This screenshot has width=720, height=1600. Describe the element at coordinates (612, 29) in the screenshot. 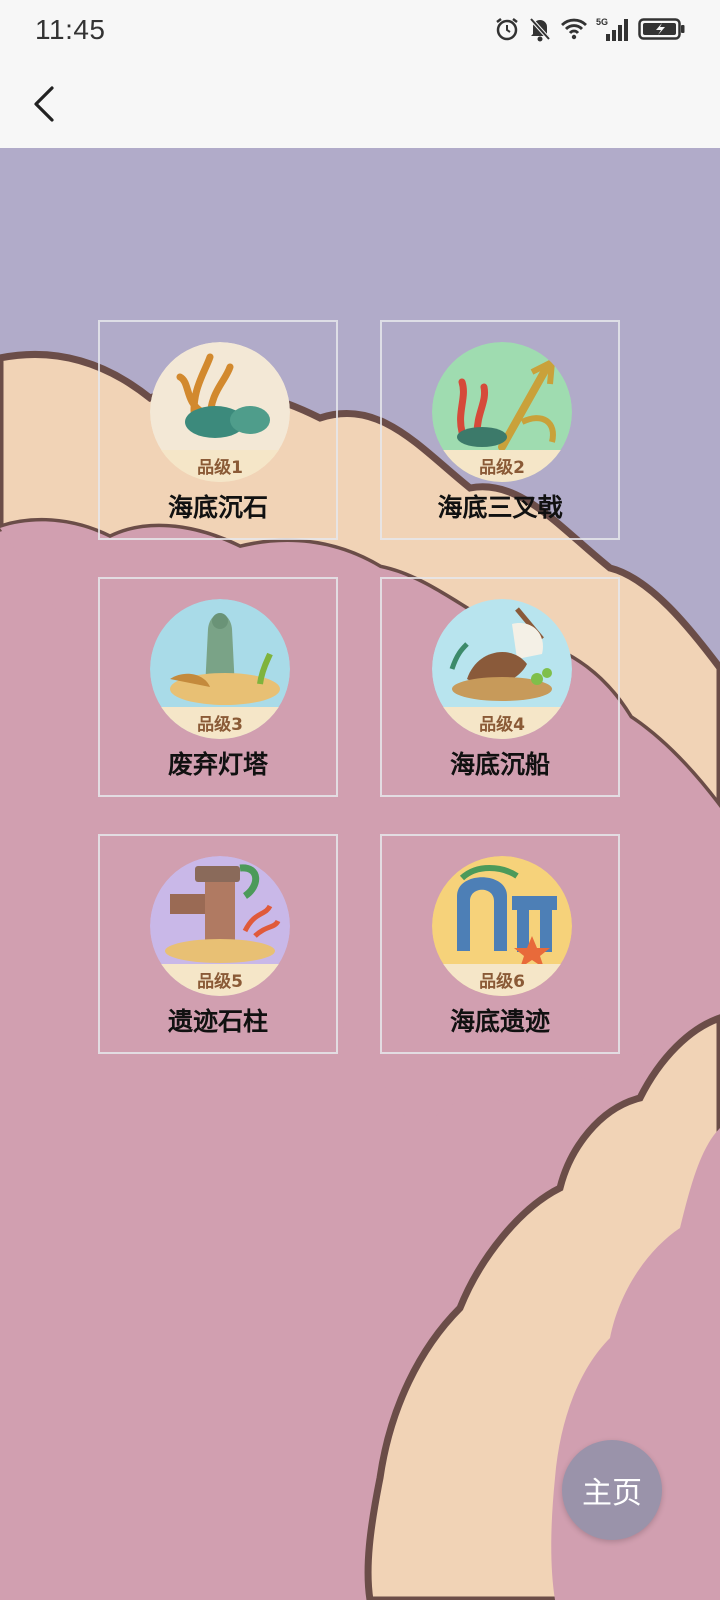

I see `cellular-signal-icon: 5G` at that location.